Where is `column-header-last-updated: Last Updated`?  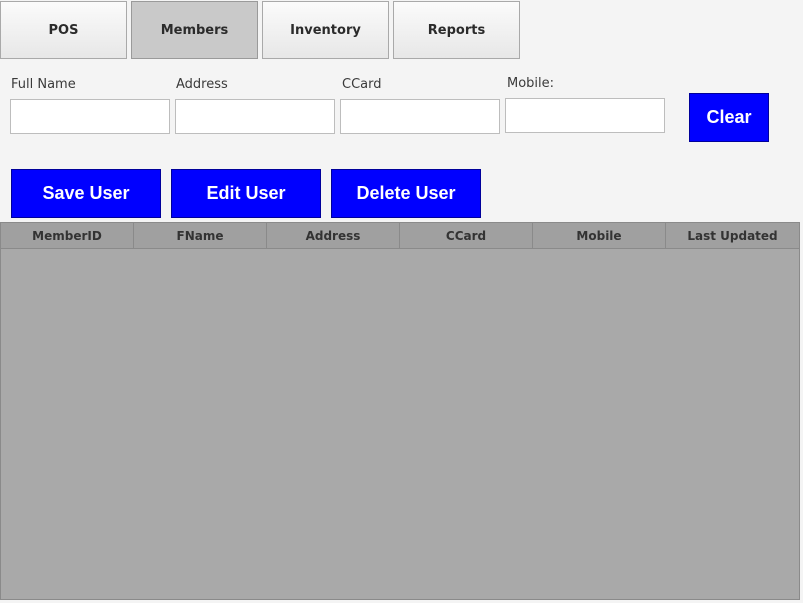
column-header-last-updated: Last Updated is located at coordinates (732, 235).